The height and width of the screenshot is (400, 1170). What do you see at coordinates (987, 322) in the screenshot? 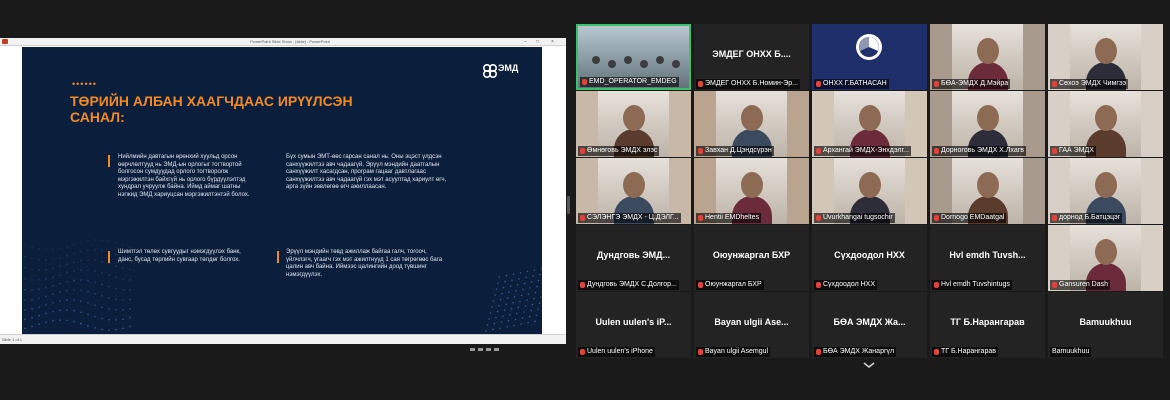
I see `participant-display-name: ТГ Б.Нарангарав` at bounding box center [987, 322].